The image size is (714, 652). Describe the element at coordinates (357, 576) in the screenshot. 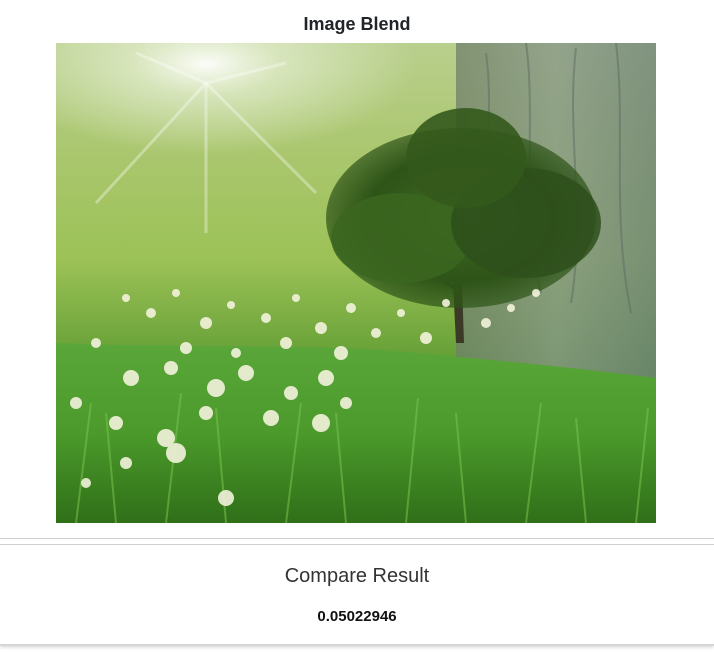

I see `compare-result-title: Compare Result` at that location.